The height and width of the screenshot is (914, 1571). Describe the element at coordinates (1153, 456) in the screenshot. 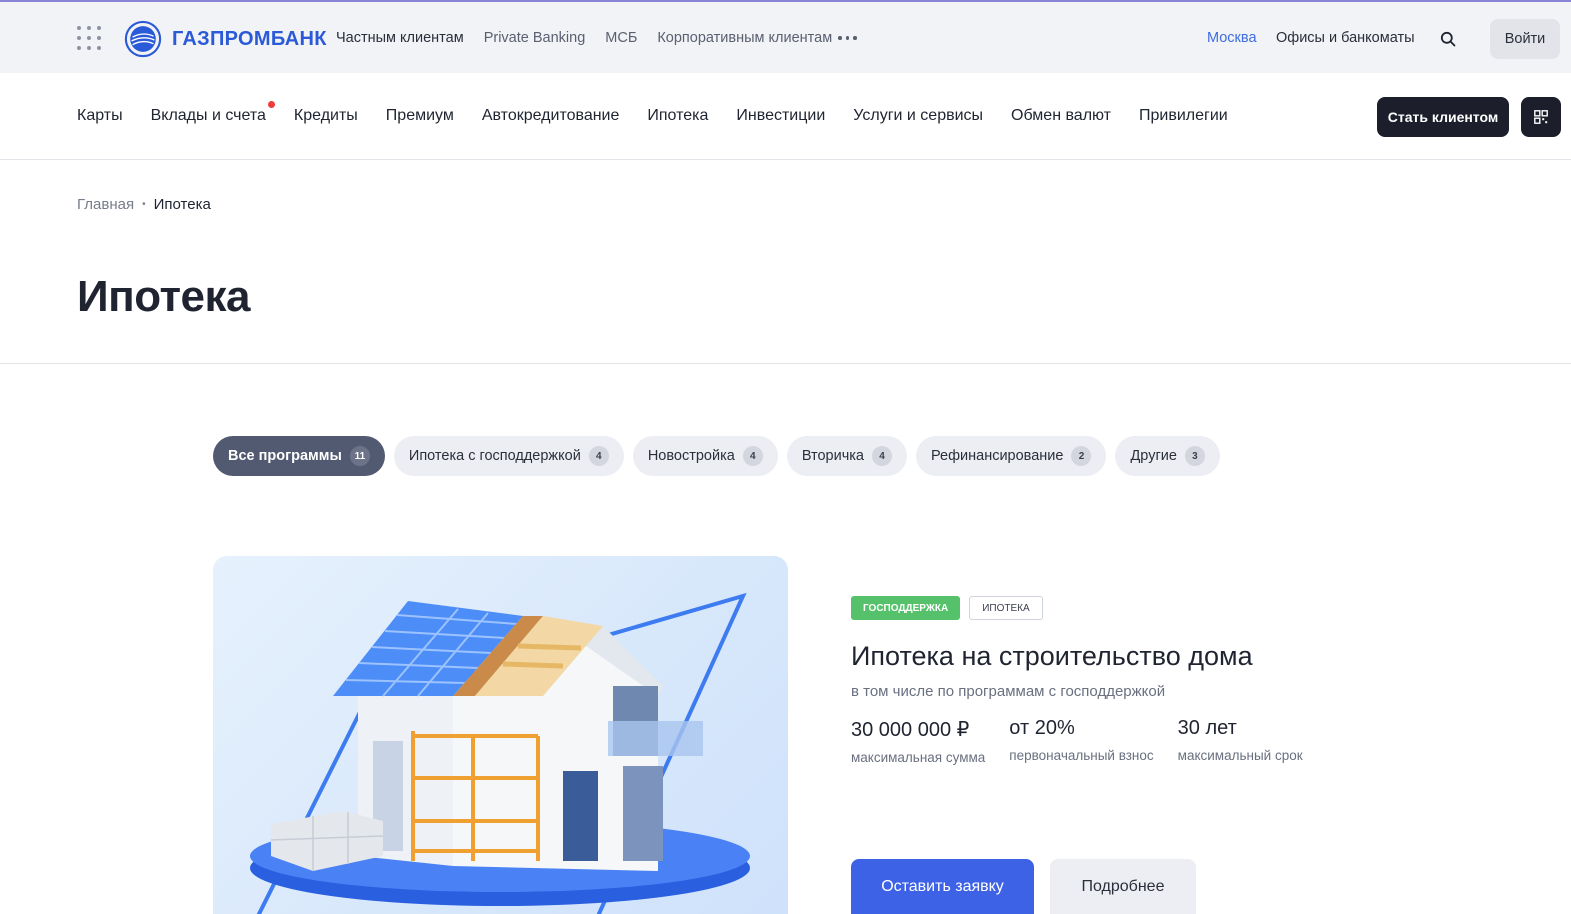

I see `filter-chip-label: Другие` at that location.